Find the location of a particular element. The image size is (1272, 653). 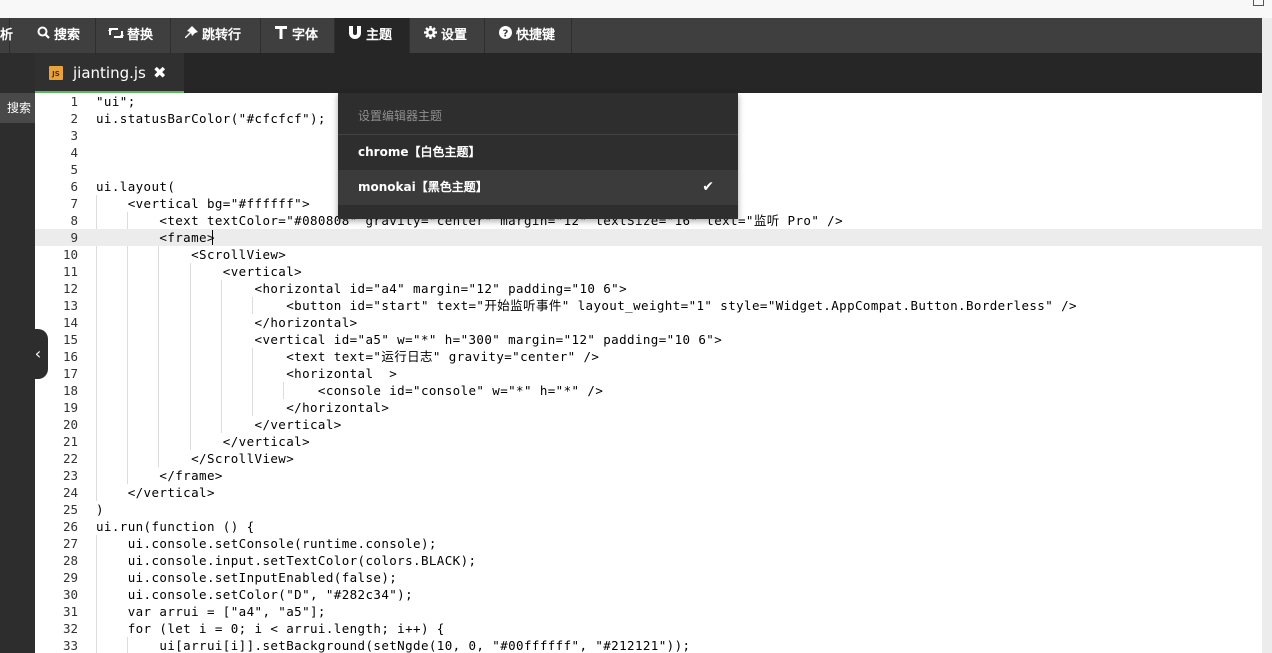

code-line: 11 <vertical> is located at coordinates (648, 271).